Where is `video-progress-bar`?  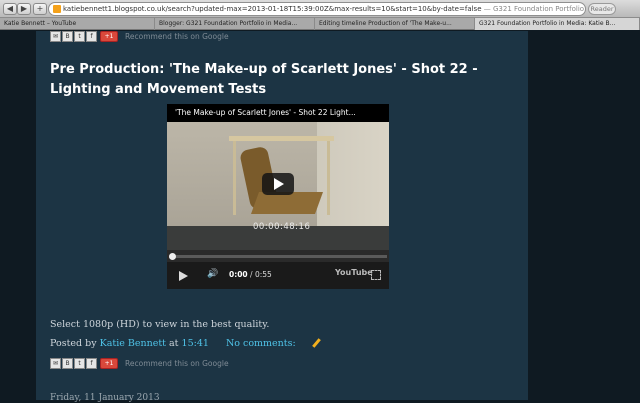 video-progress-bar is located at coordinates (278, 256).